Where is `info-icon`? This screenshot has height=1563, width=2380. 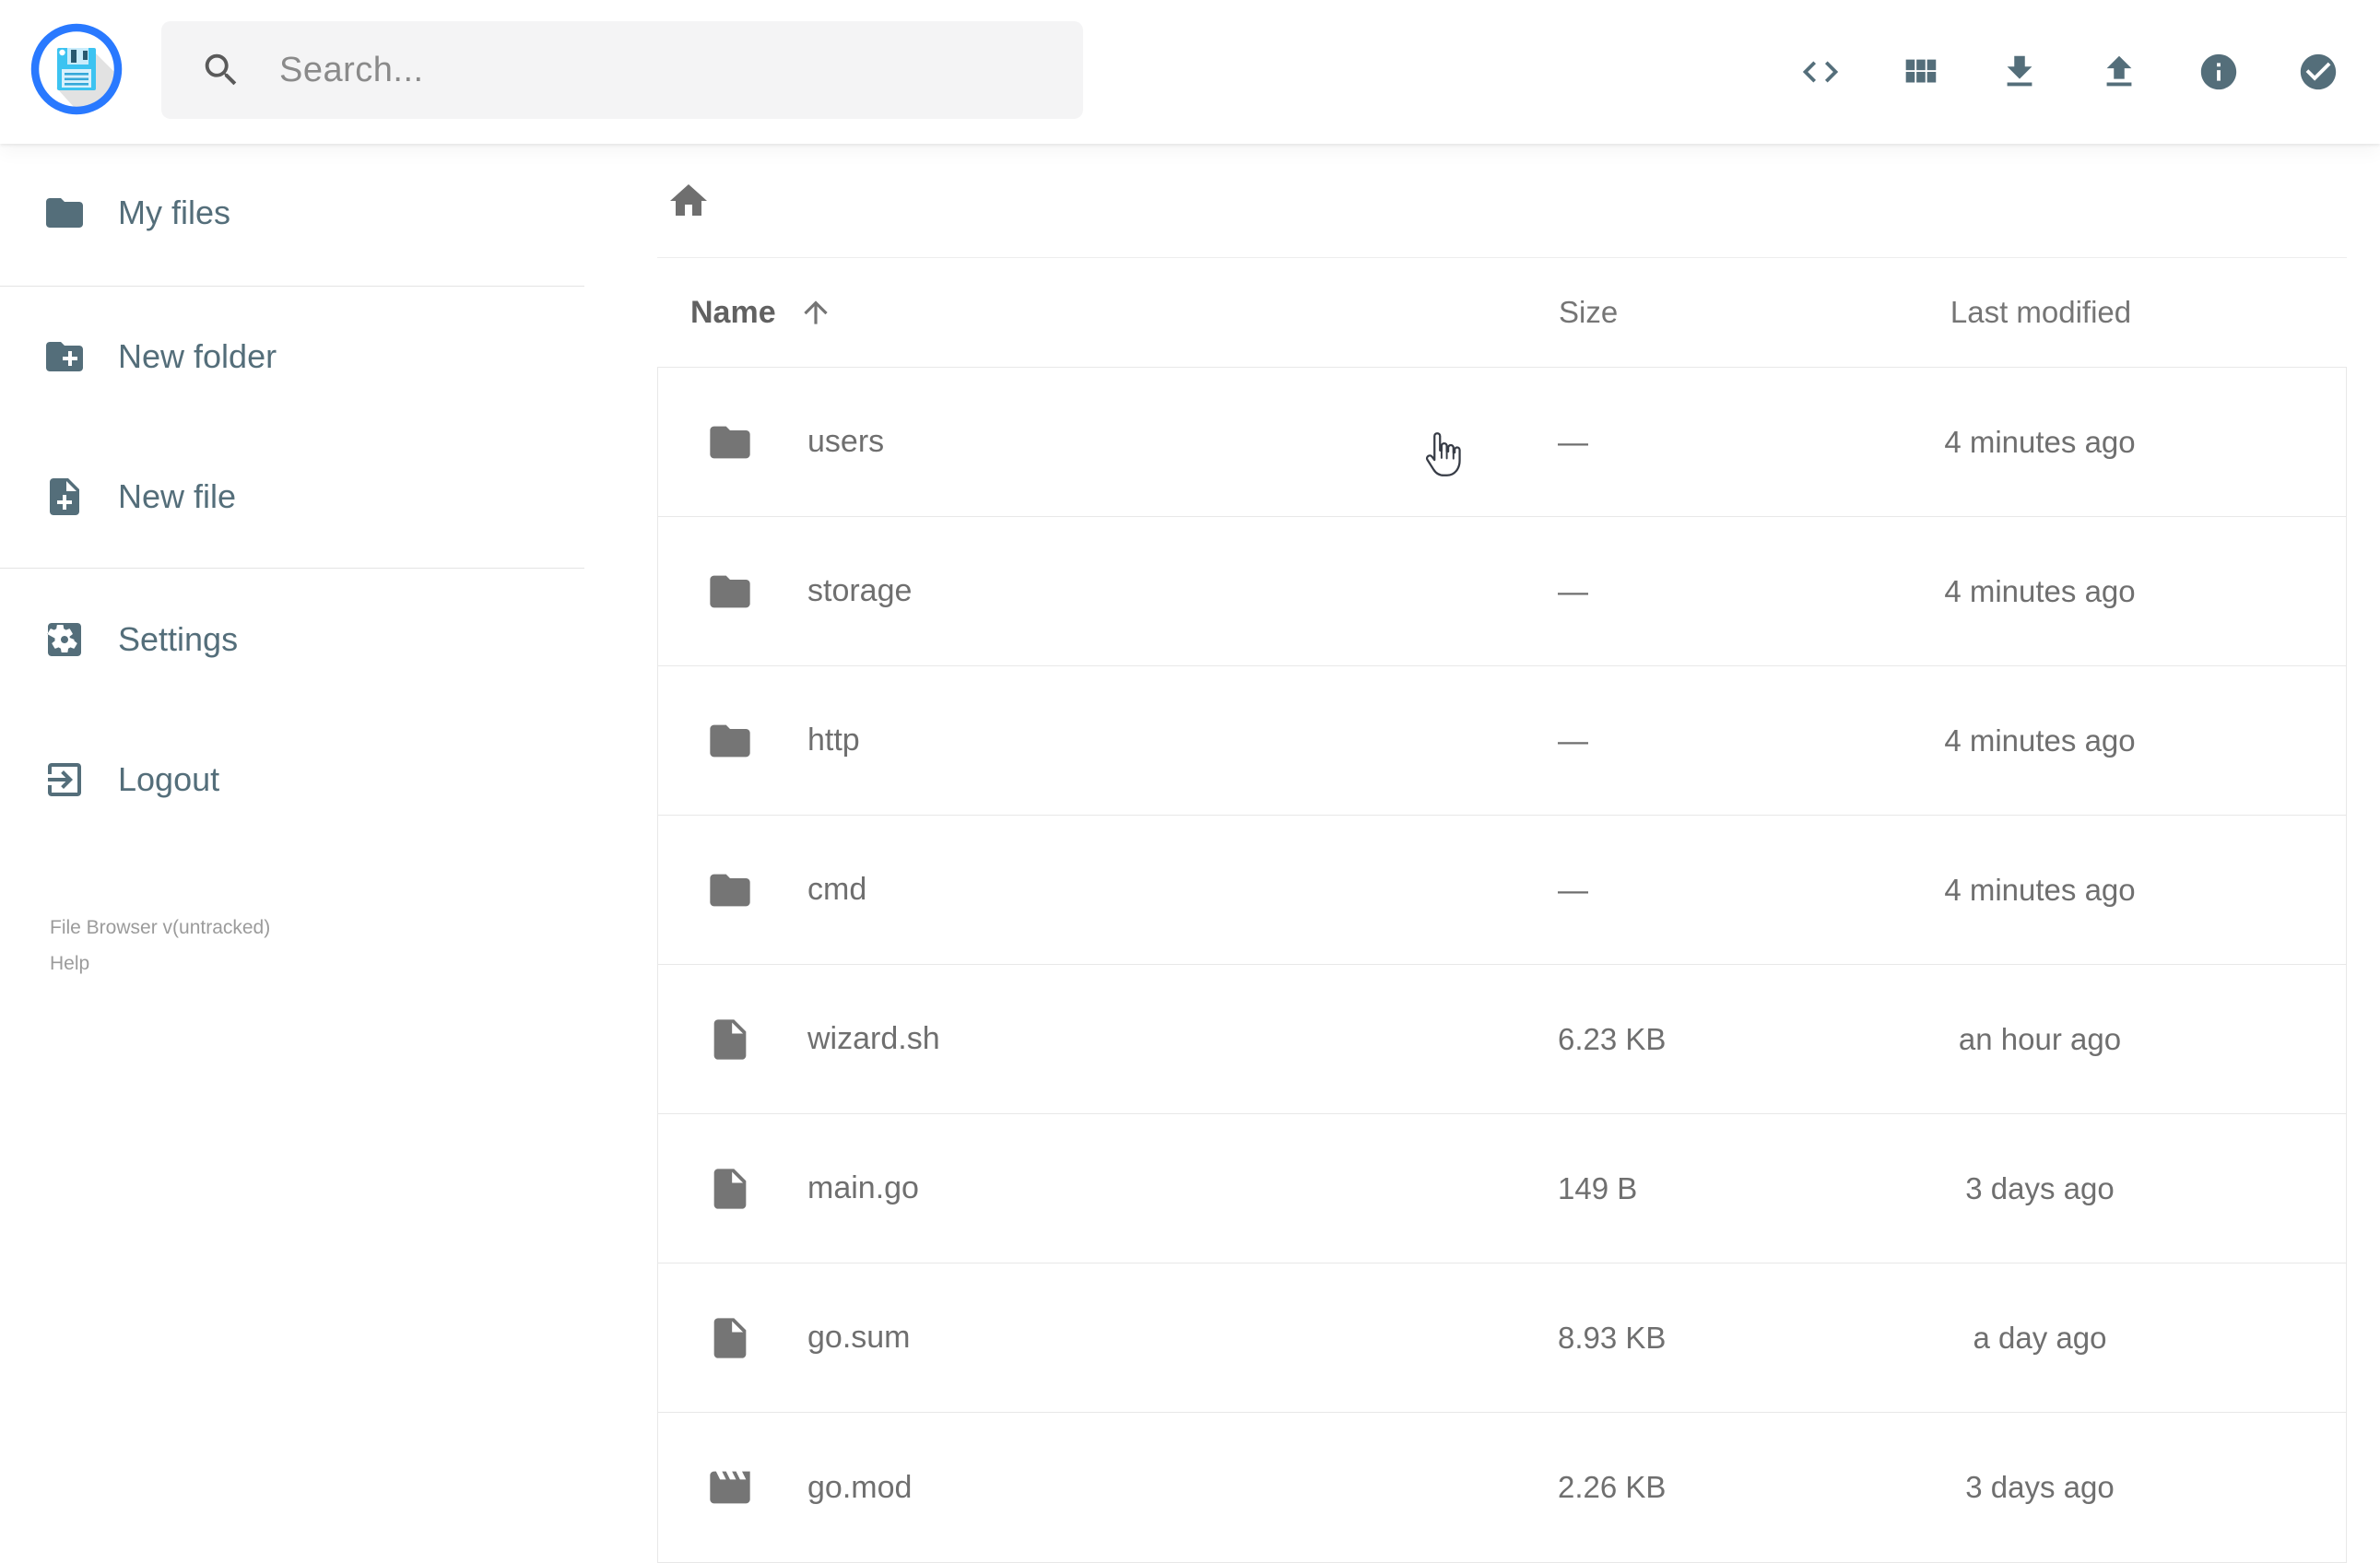
info-icon is located at coordinates (2218, 72).